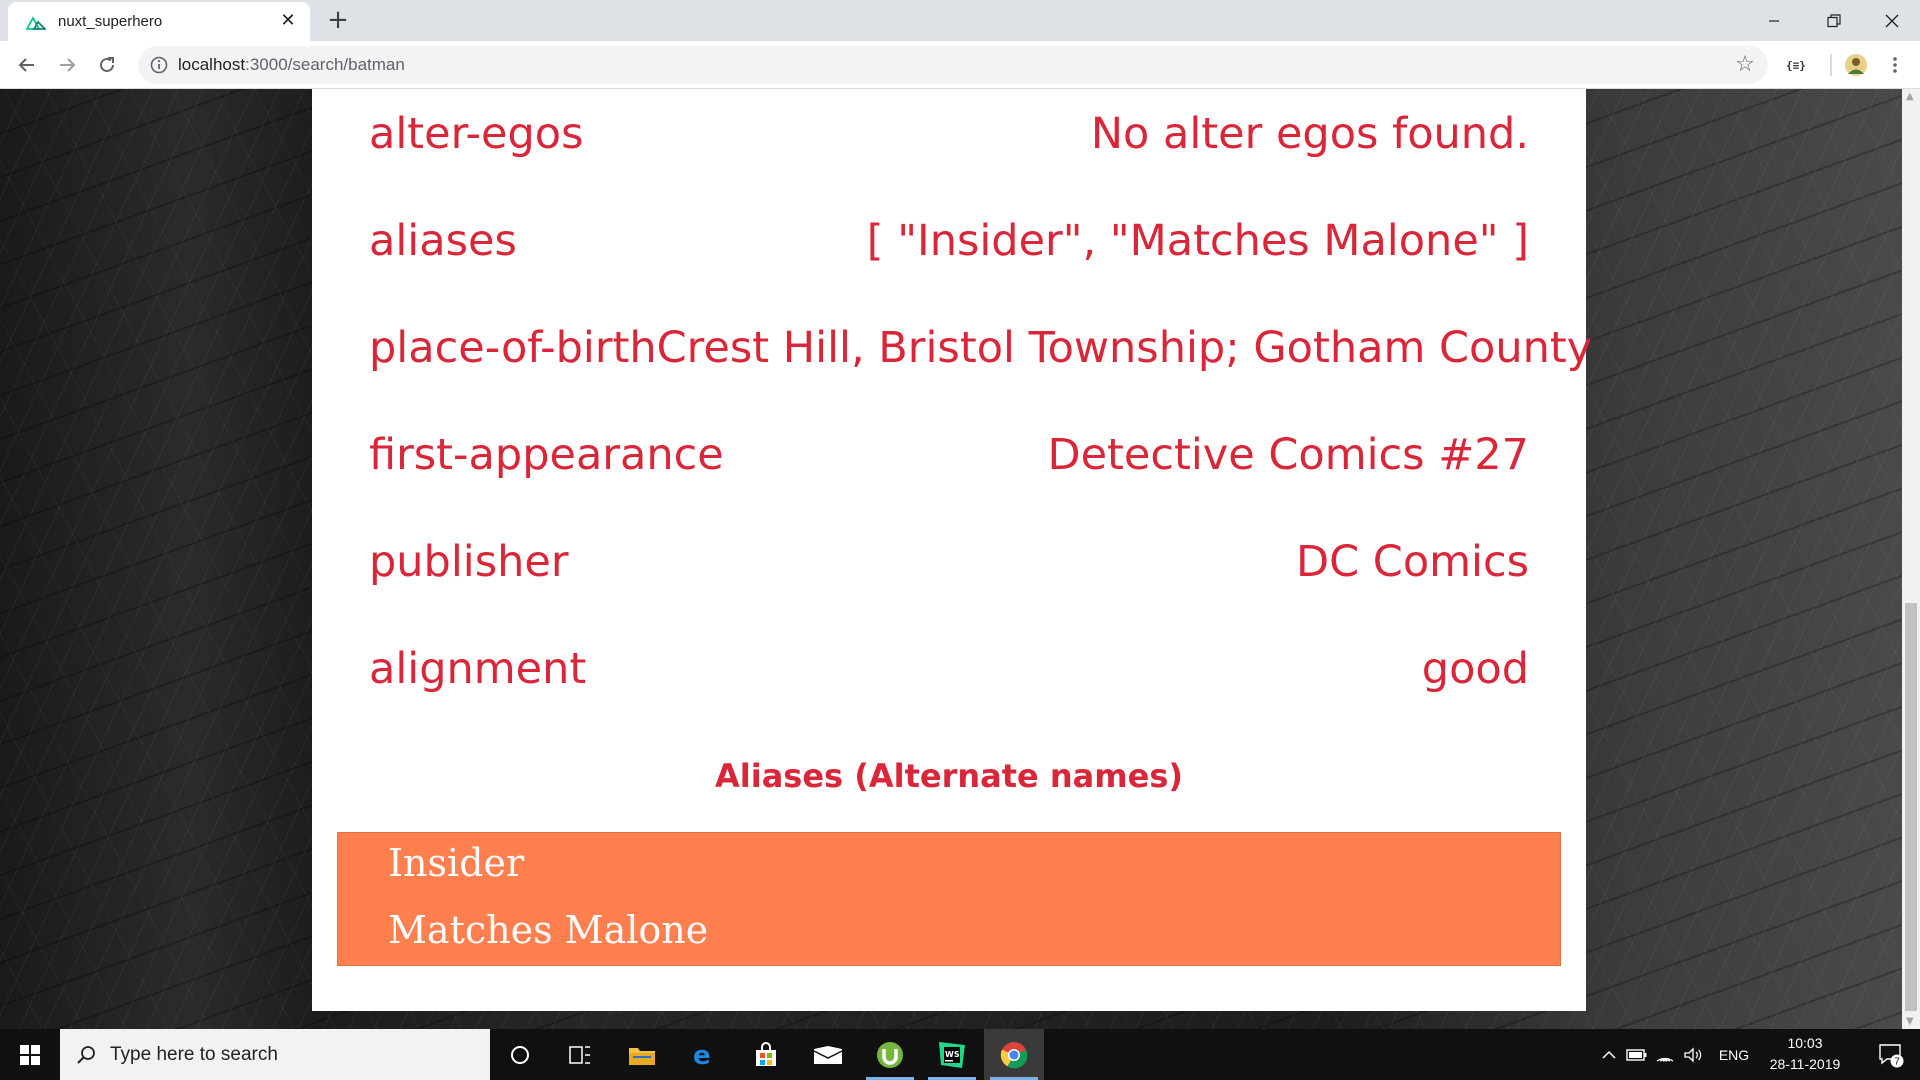 The image size is (1920, 1080). What do you see at coordinates (520, 1054) in the screenshot?
I see `cortana-icon` at bounding box center [520, 1054].